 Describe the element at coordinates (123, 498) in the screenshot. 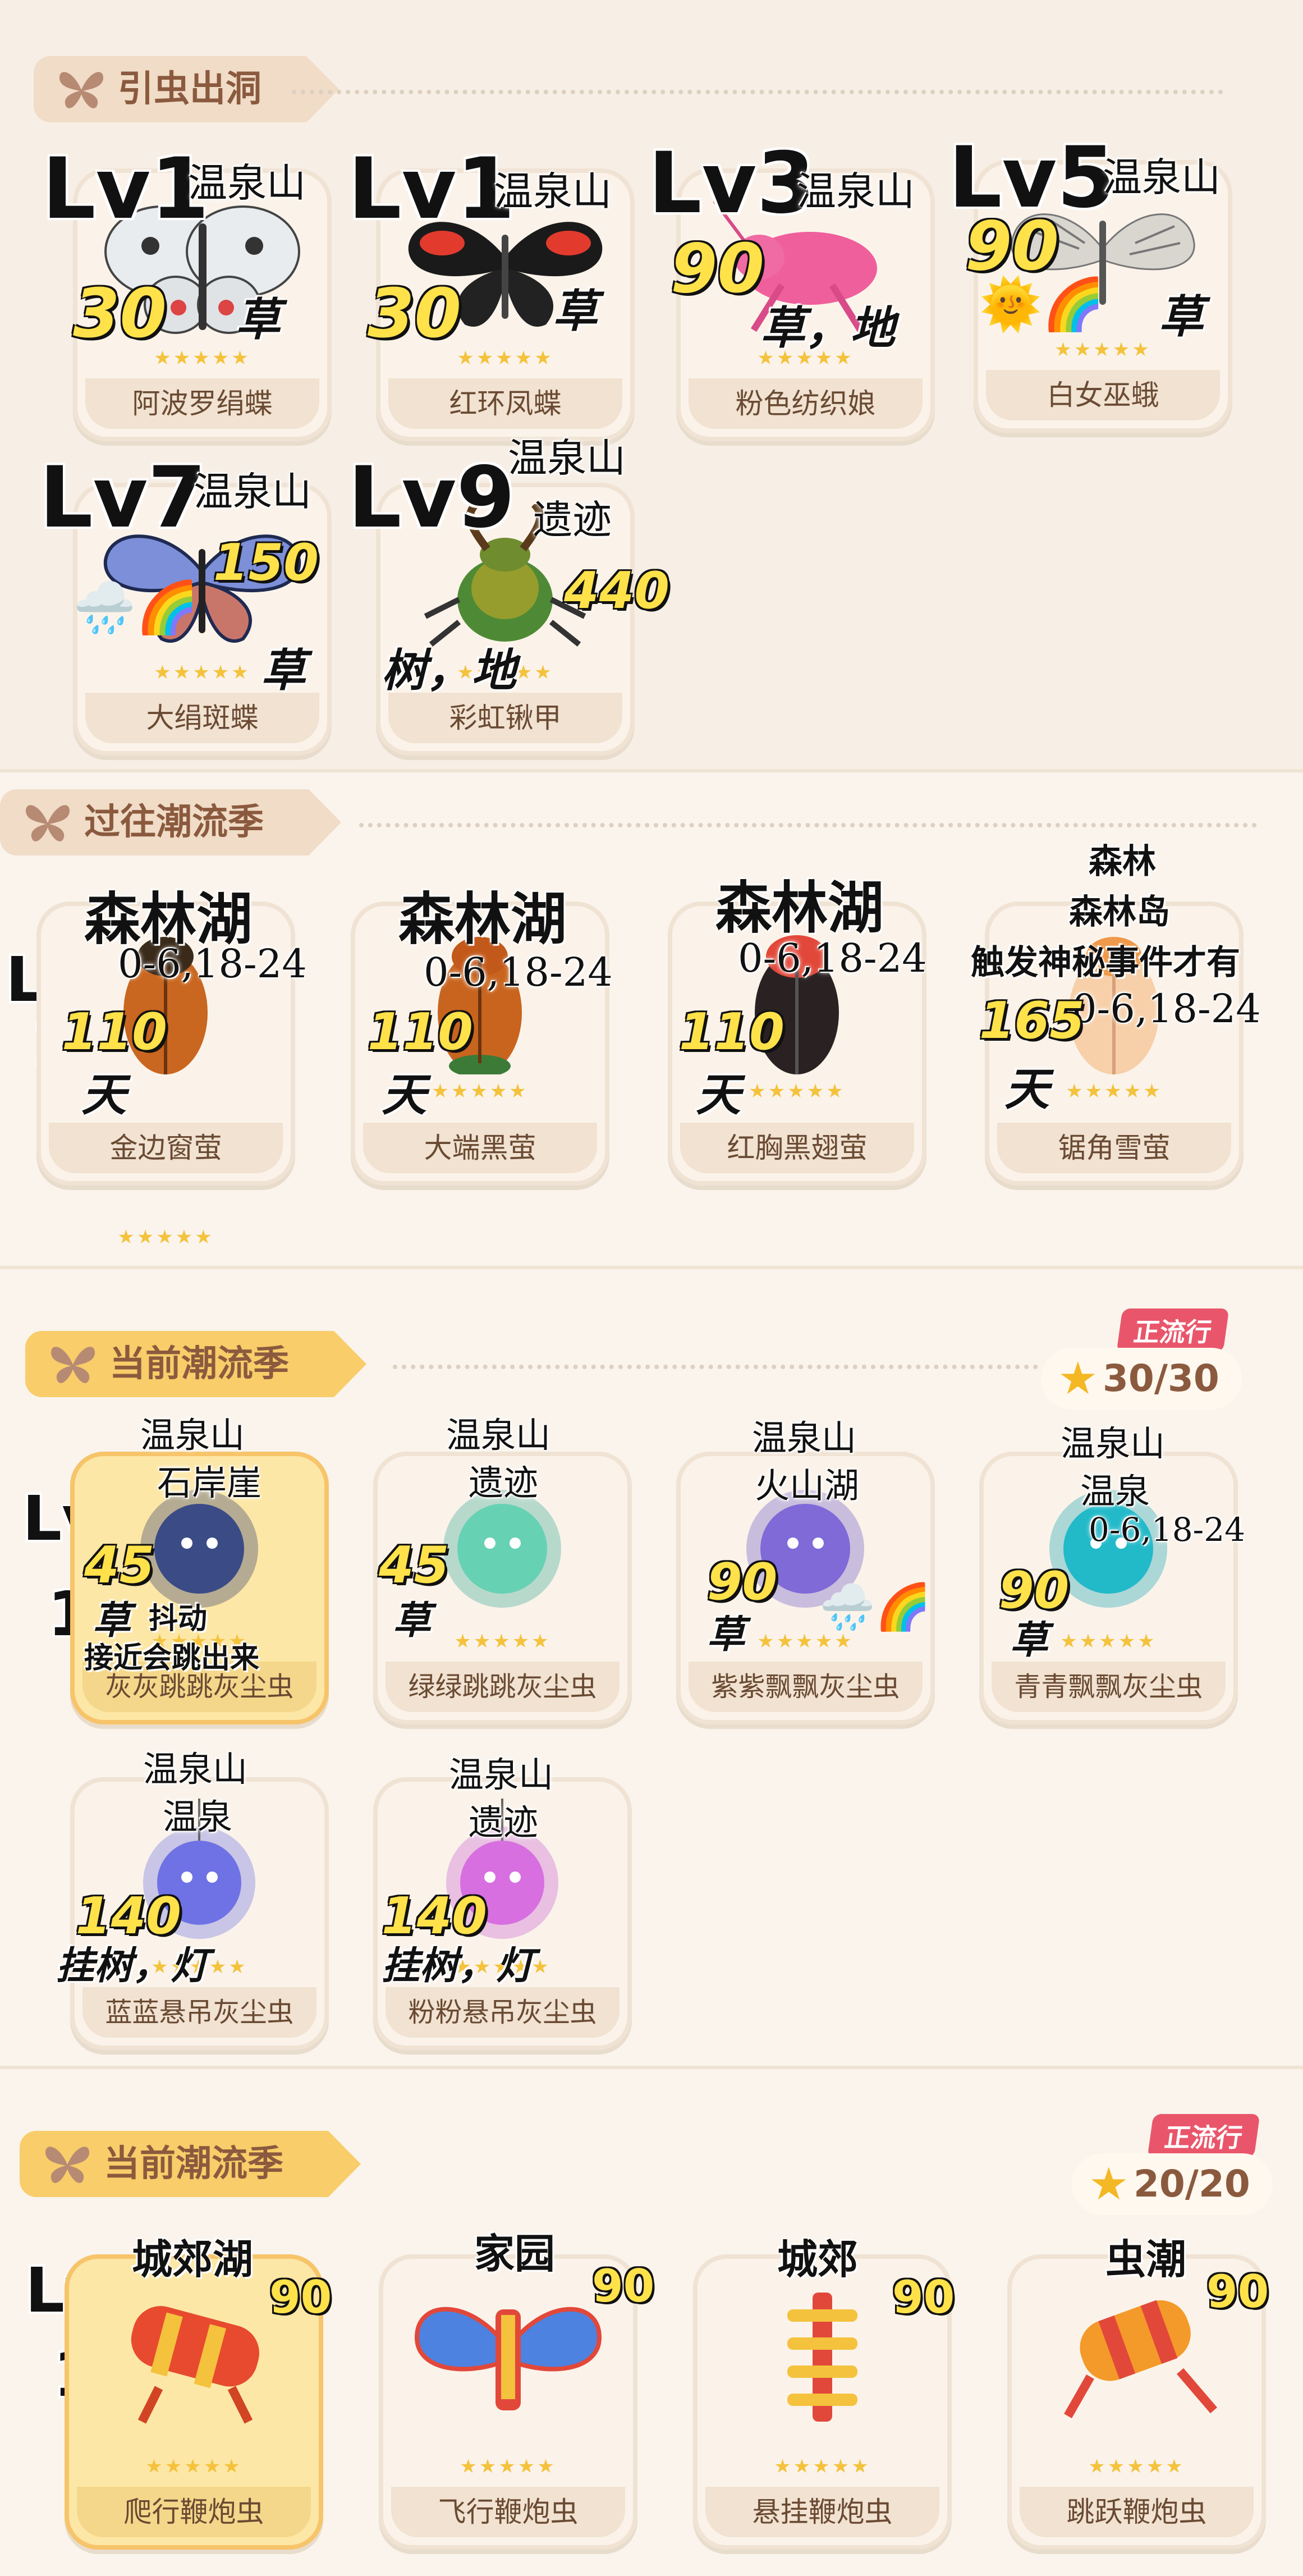

I see `level-label: Lv7` at that location.